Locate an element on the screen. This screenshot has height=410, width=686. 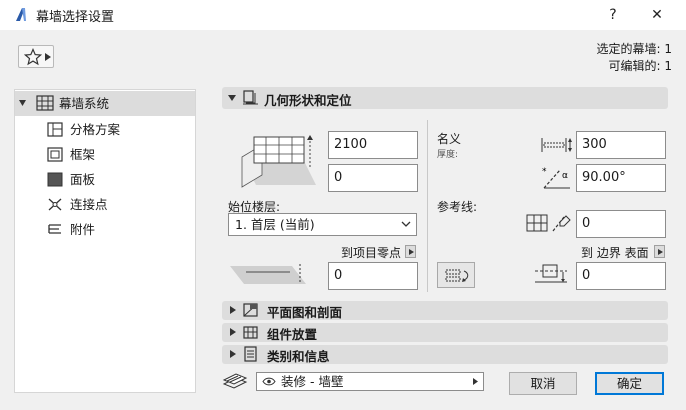
layer-value: 装修 - 墙壁 is located at coordinates (312, 381).